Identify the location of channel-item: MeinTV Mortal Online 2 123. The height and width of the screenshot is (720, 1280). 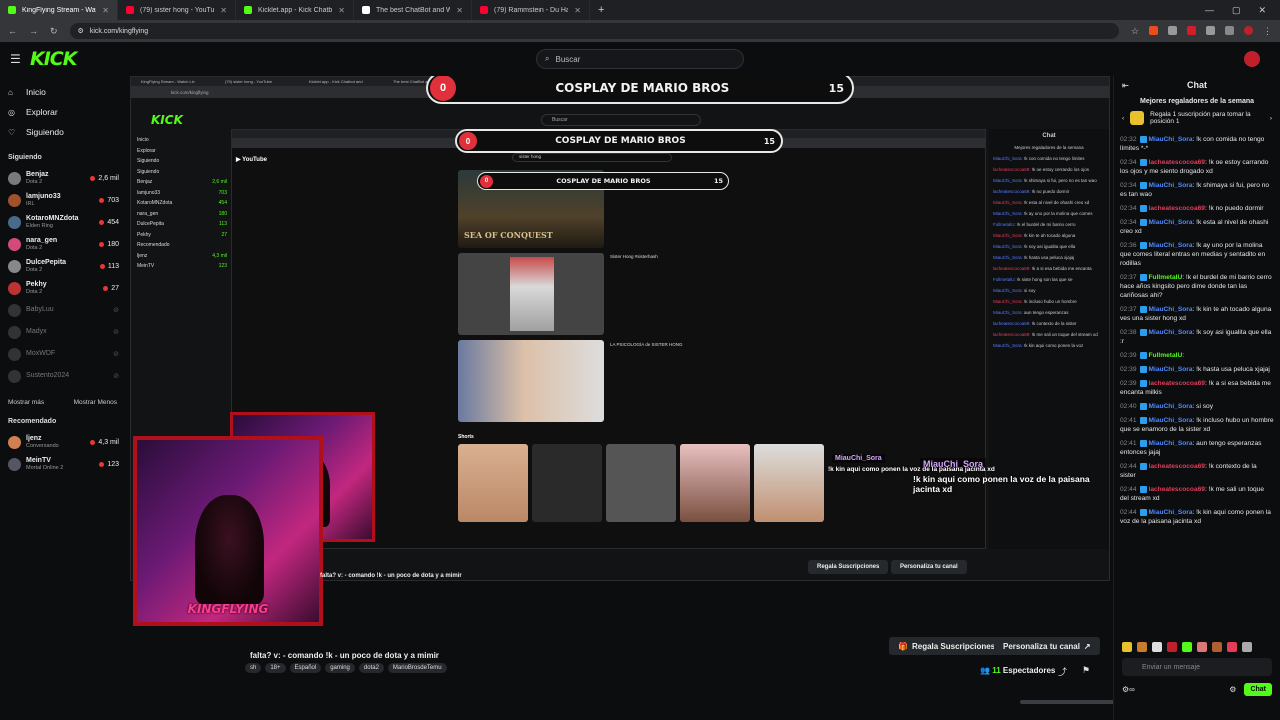
(66, 464).